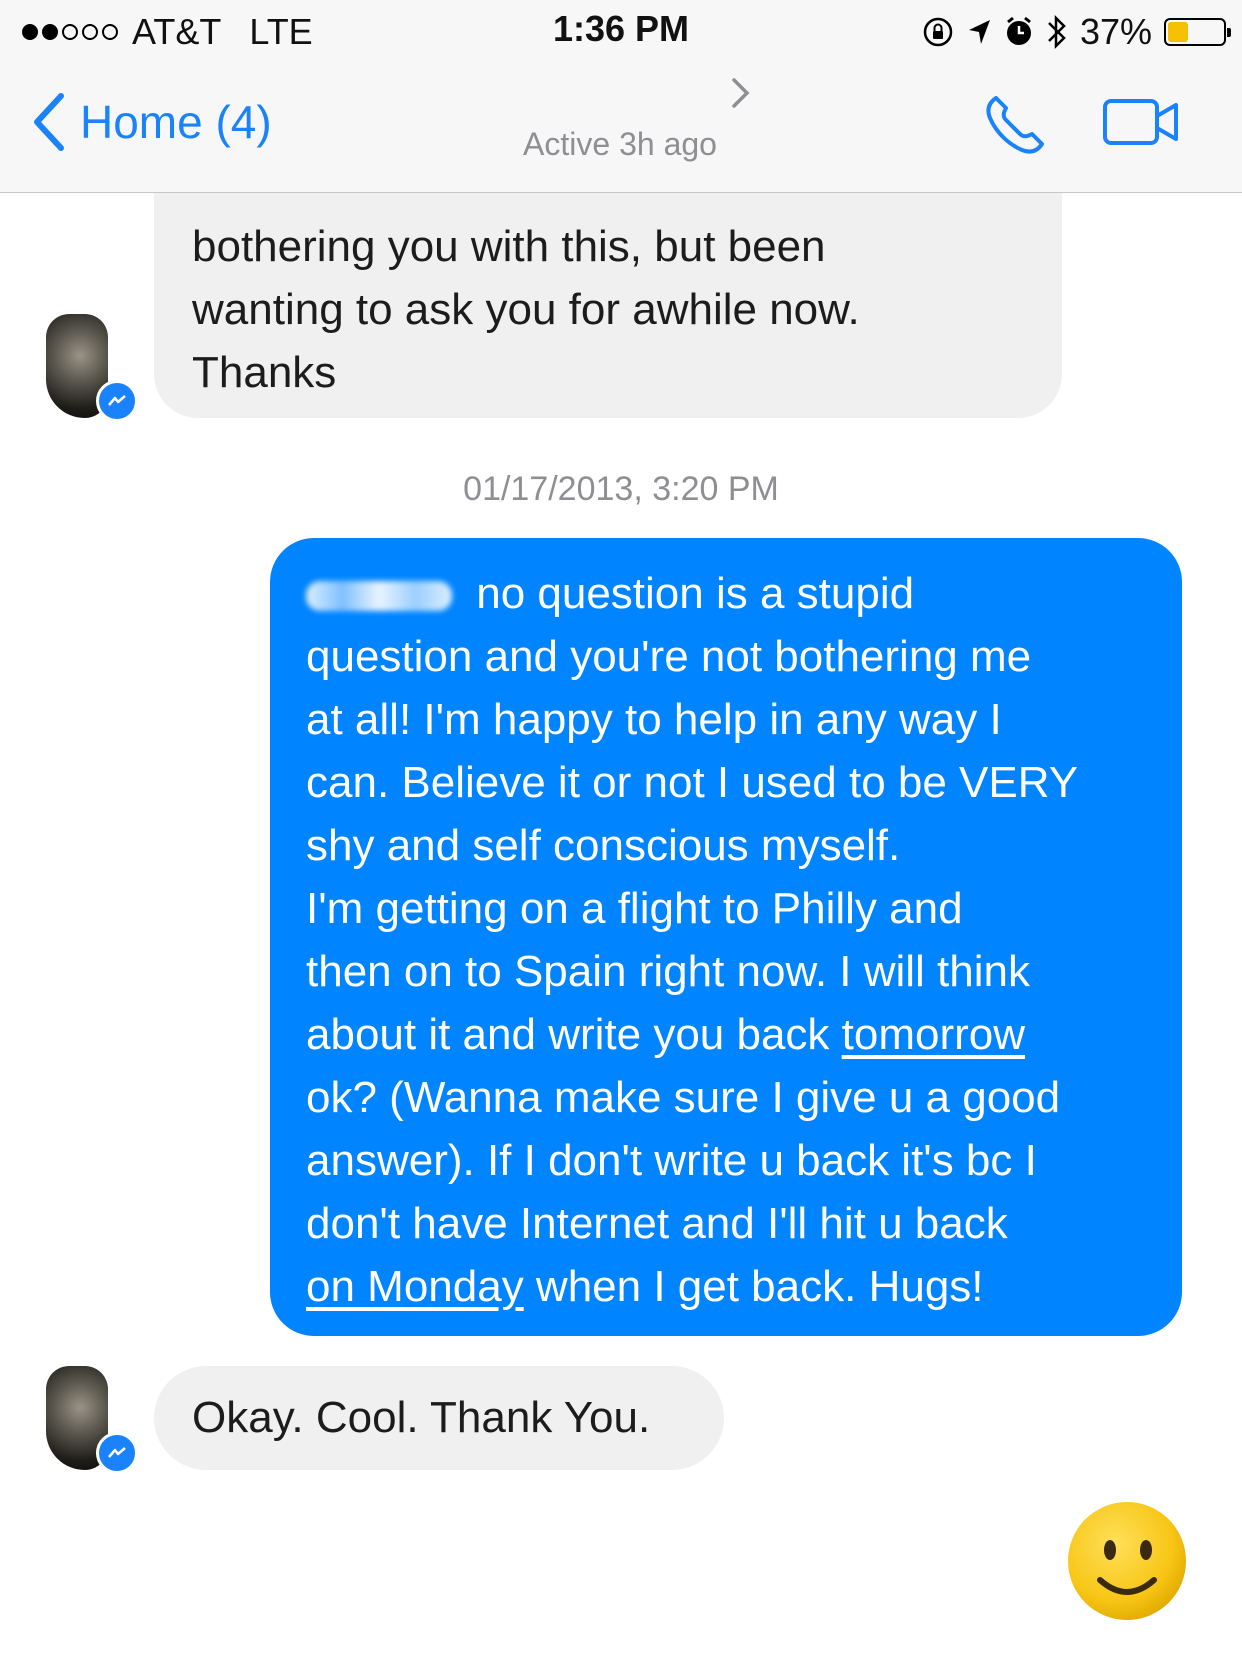 Image resolution: width=1242 pixels, height=1660 pixels. What do you see at coordinates (741, 93) in the screenshot?
I see `chevron-right-icon` at bounding box center [741, 93].